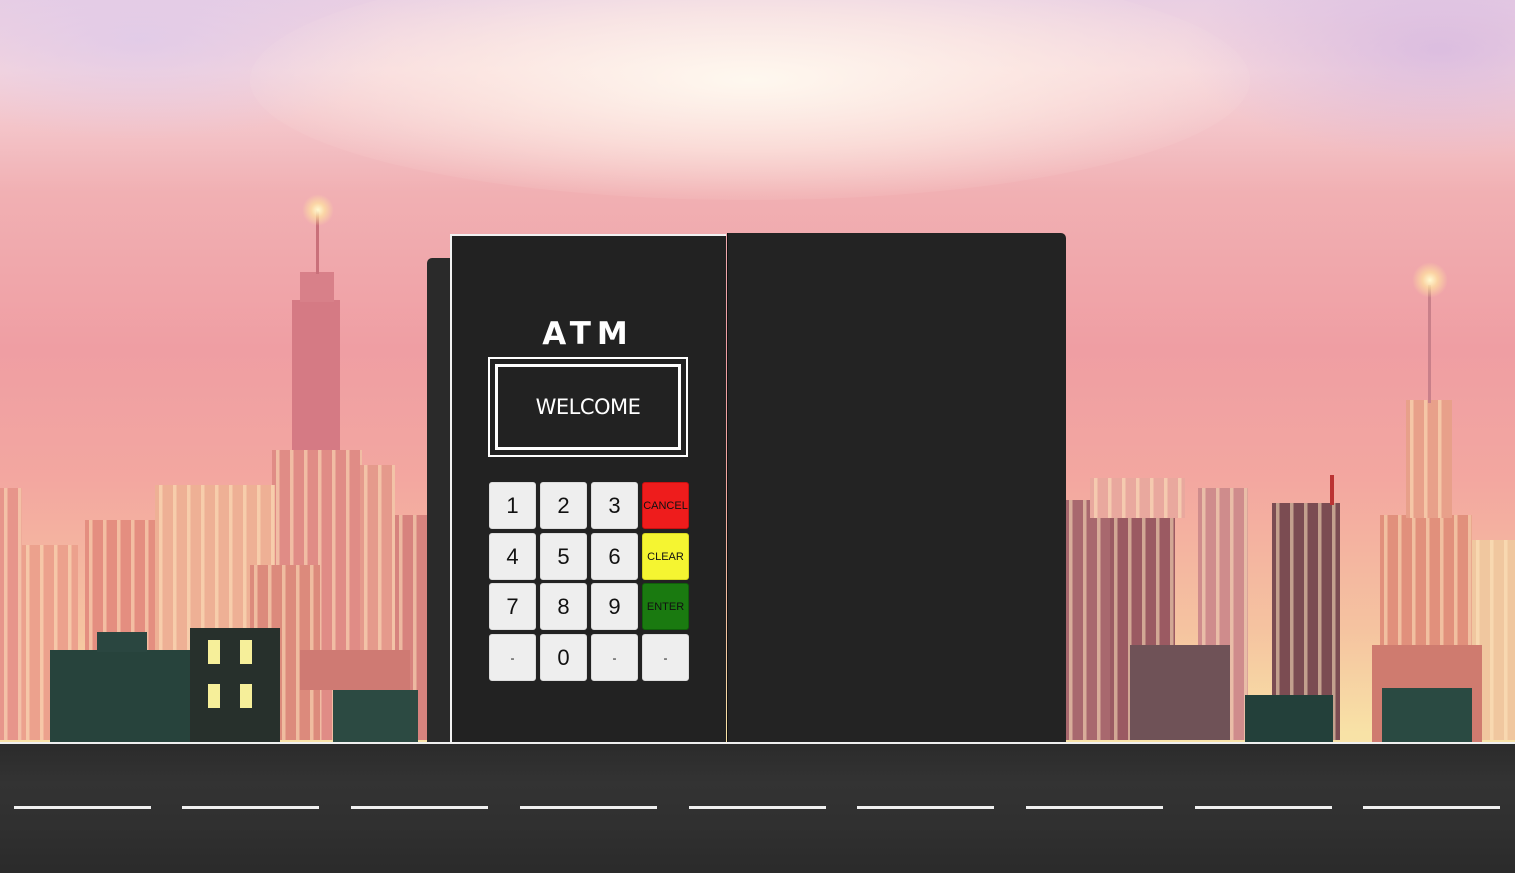 This screenshot has height=873, width=1515. What do you see at coordinates (563, 606) in the screenshot?
I see `key-8: 8` at bounding box center [563, 606].